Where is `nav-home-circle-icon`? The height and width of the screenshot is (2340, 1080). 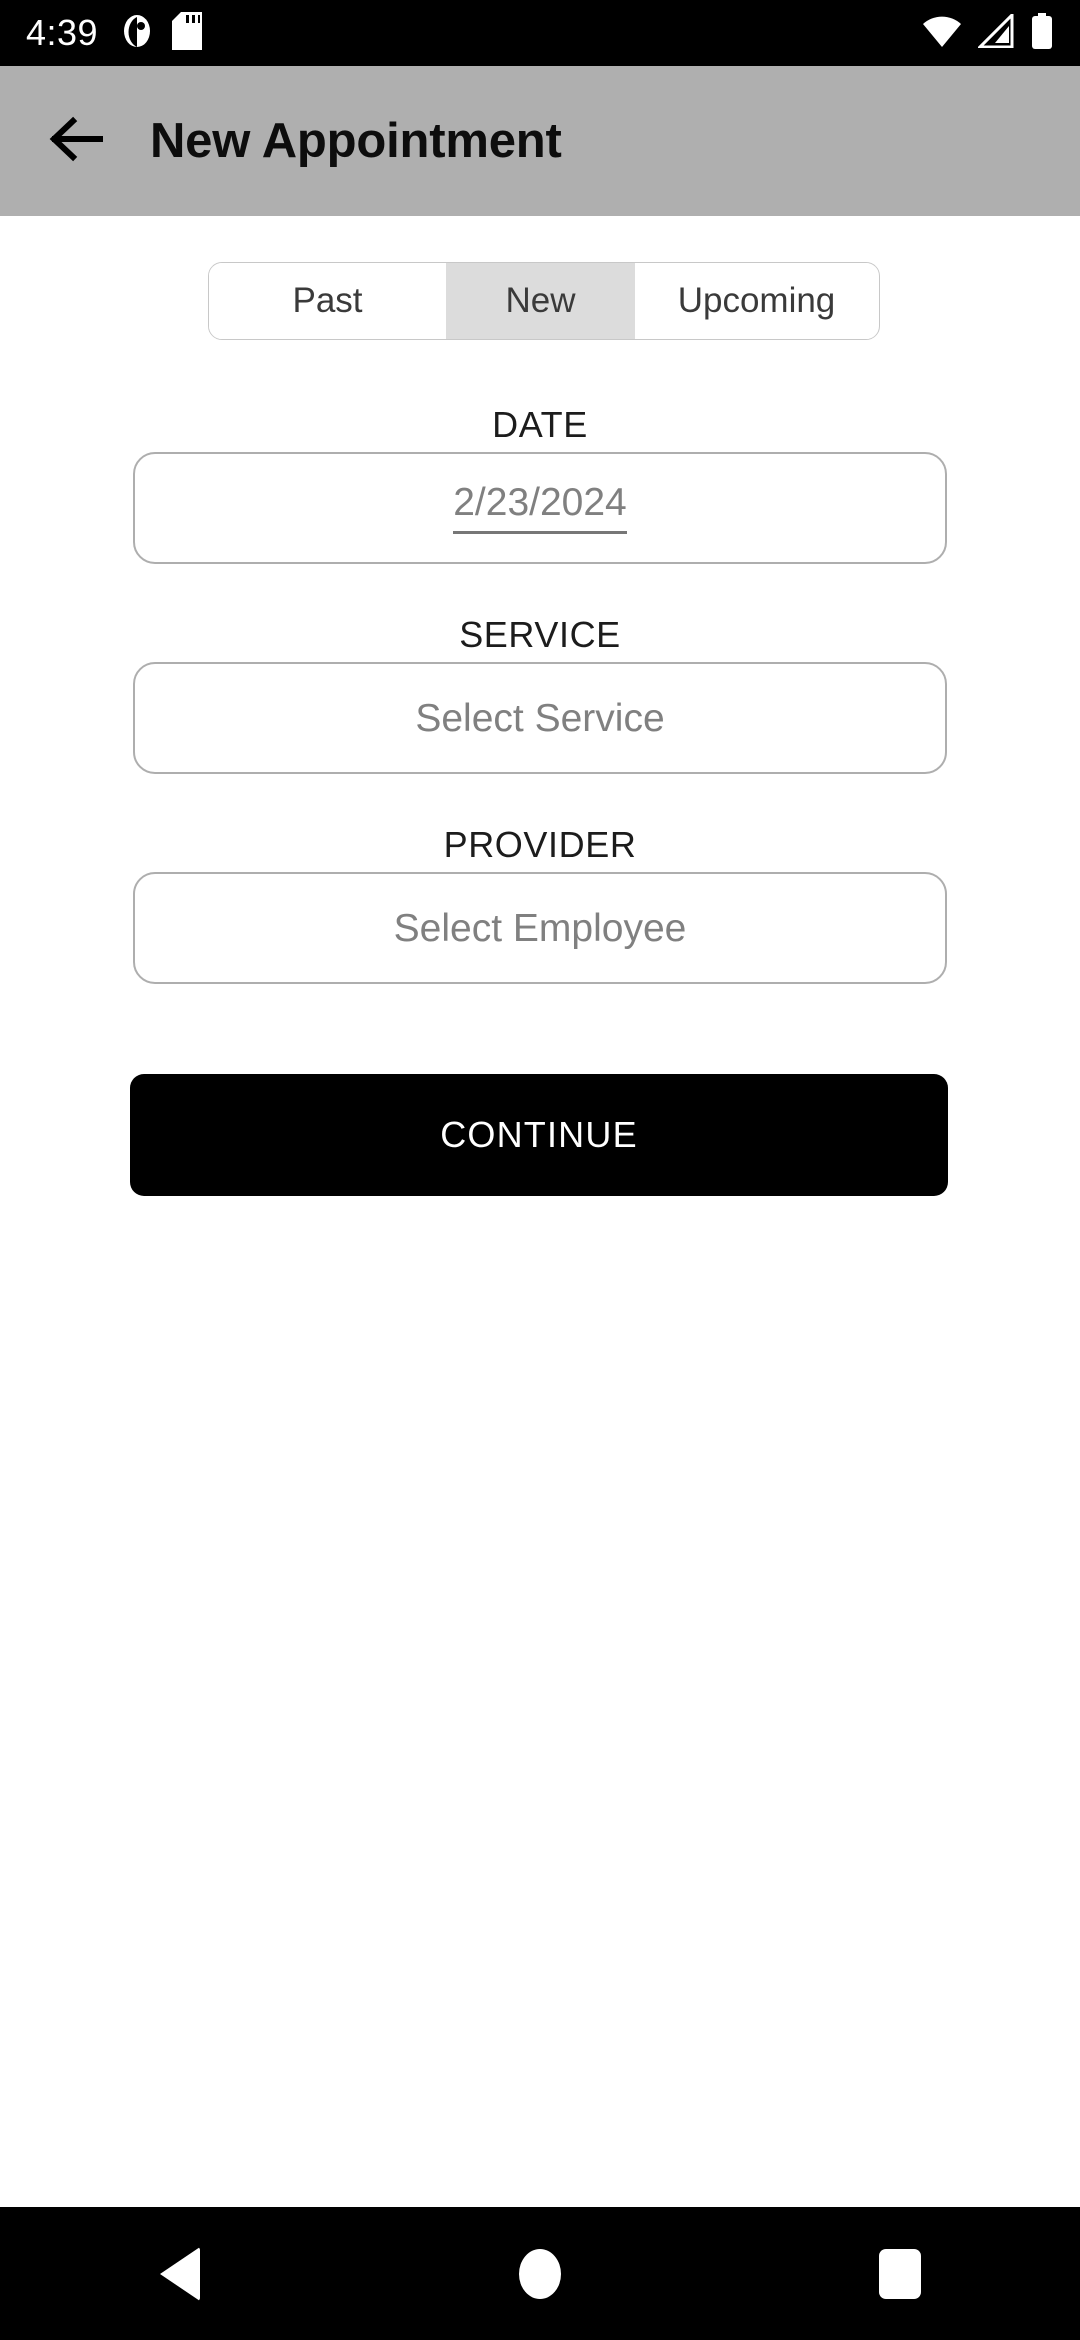 nav-home-circle-icon is located at coordinates (540, 2273).